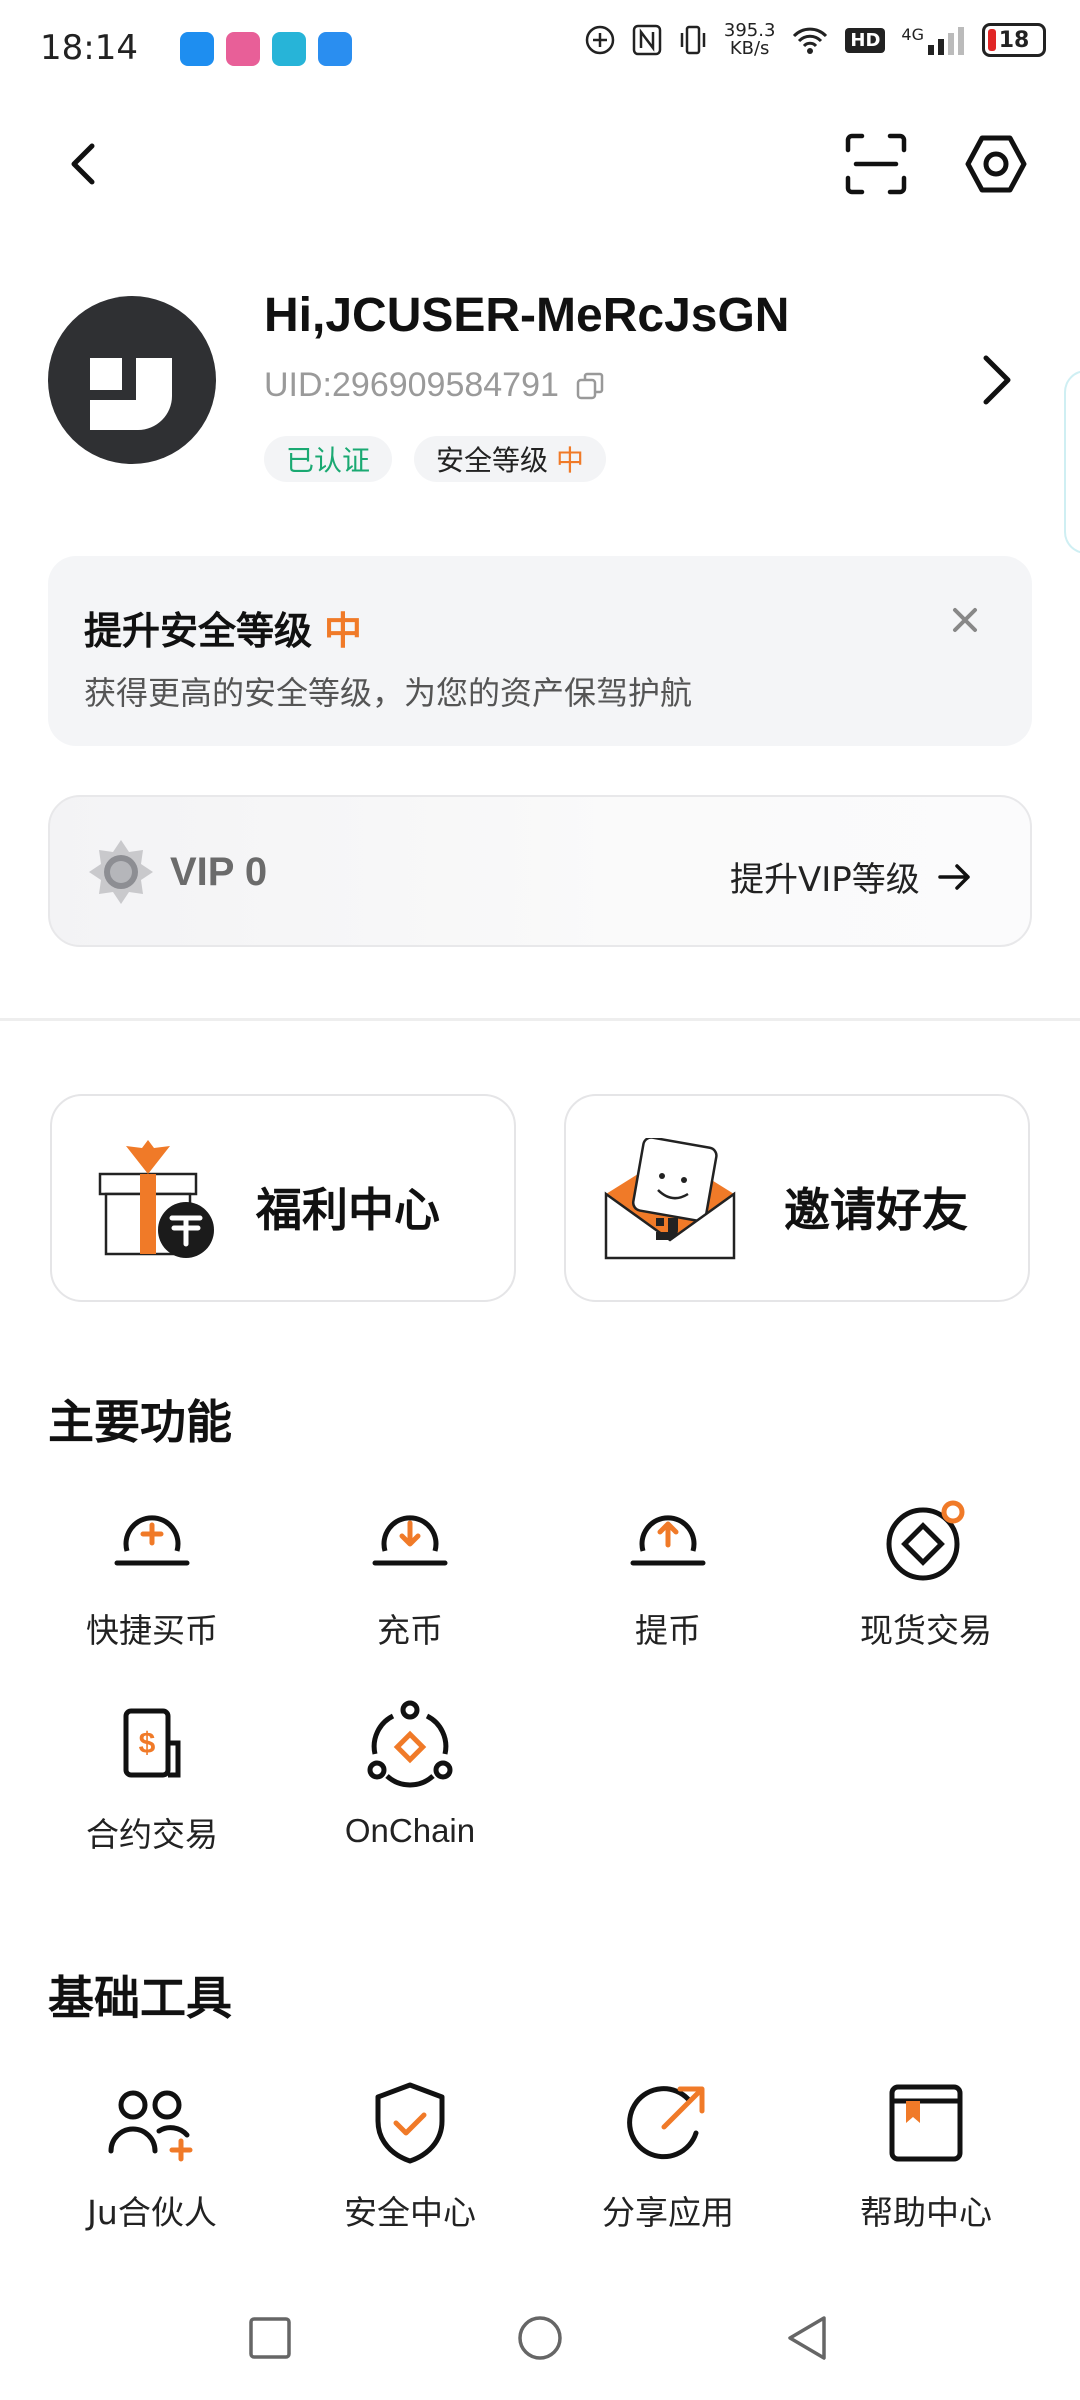 The height and width of the screenshot is (2400, 1080). Describe the element at coordinates (410, 1541) in the screenshot. I see `deposit-icon` at that location.